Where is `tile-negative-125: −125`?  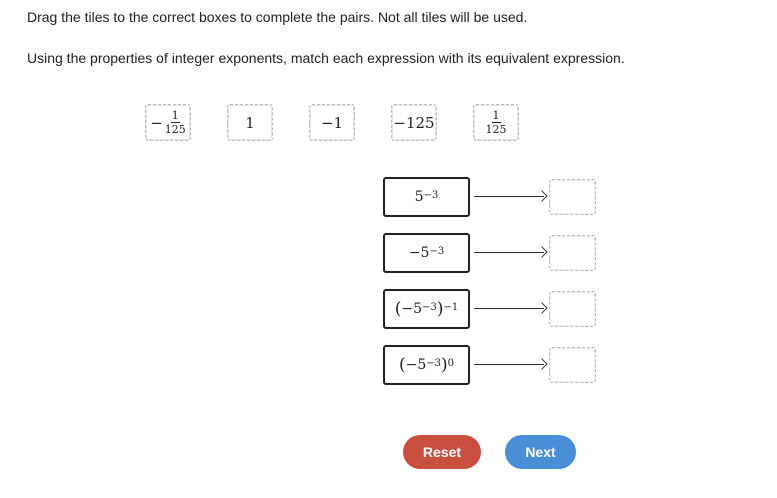 tile-negative-125: −125 is located at coordinates (414, 122).